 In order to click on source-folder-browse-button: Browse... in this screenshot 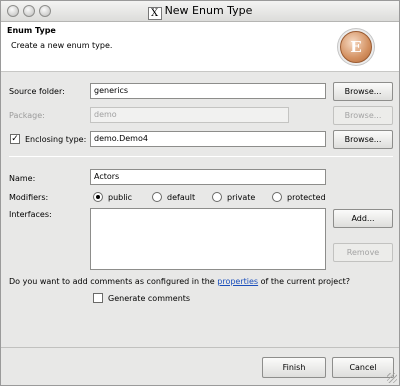, I will do `click(363, 91)`.